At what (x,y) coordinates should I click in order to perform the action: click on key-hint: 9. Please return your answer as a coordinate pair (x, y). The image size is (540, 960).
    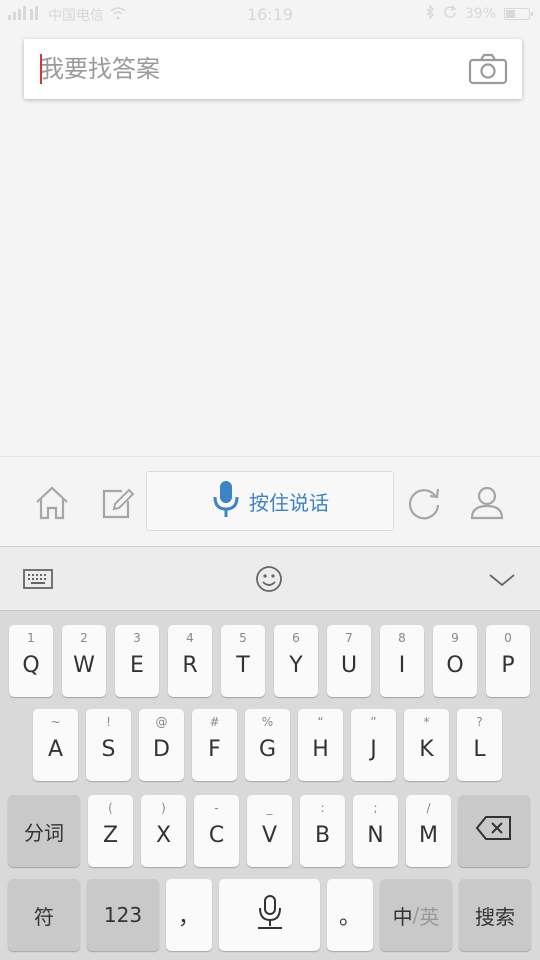
    Looking at the image, I should click on (455, 638).